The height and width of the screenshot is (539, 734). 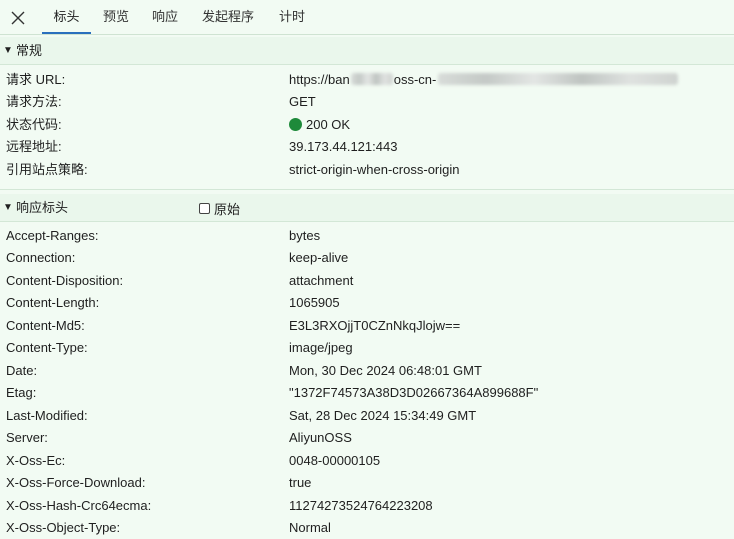 What do you see at coordinates (116, 17) in the screenshot?
I see `tab-preview: 预览` at bounding box center [116, 17].